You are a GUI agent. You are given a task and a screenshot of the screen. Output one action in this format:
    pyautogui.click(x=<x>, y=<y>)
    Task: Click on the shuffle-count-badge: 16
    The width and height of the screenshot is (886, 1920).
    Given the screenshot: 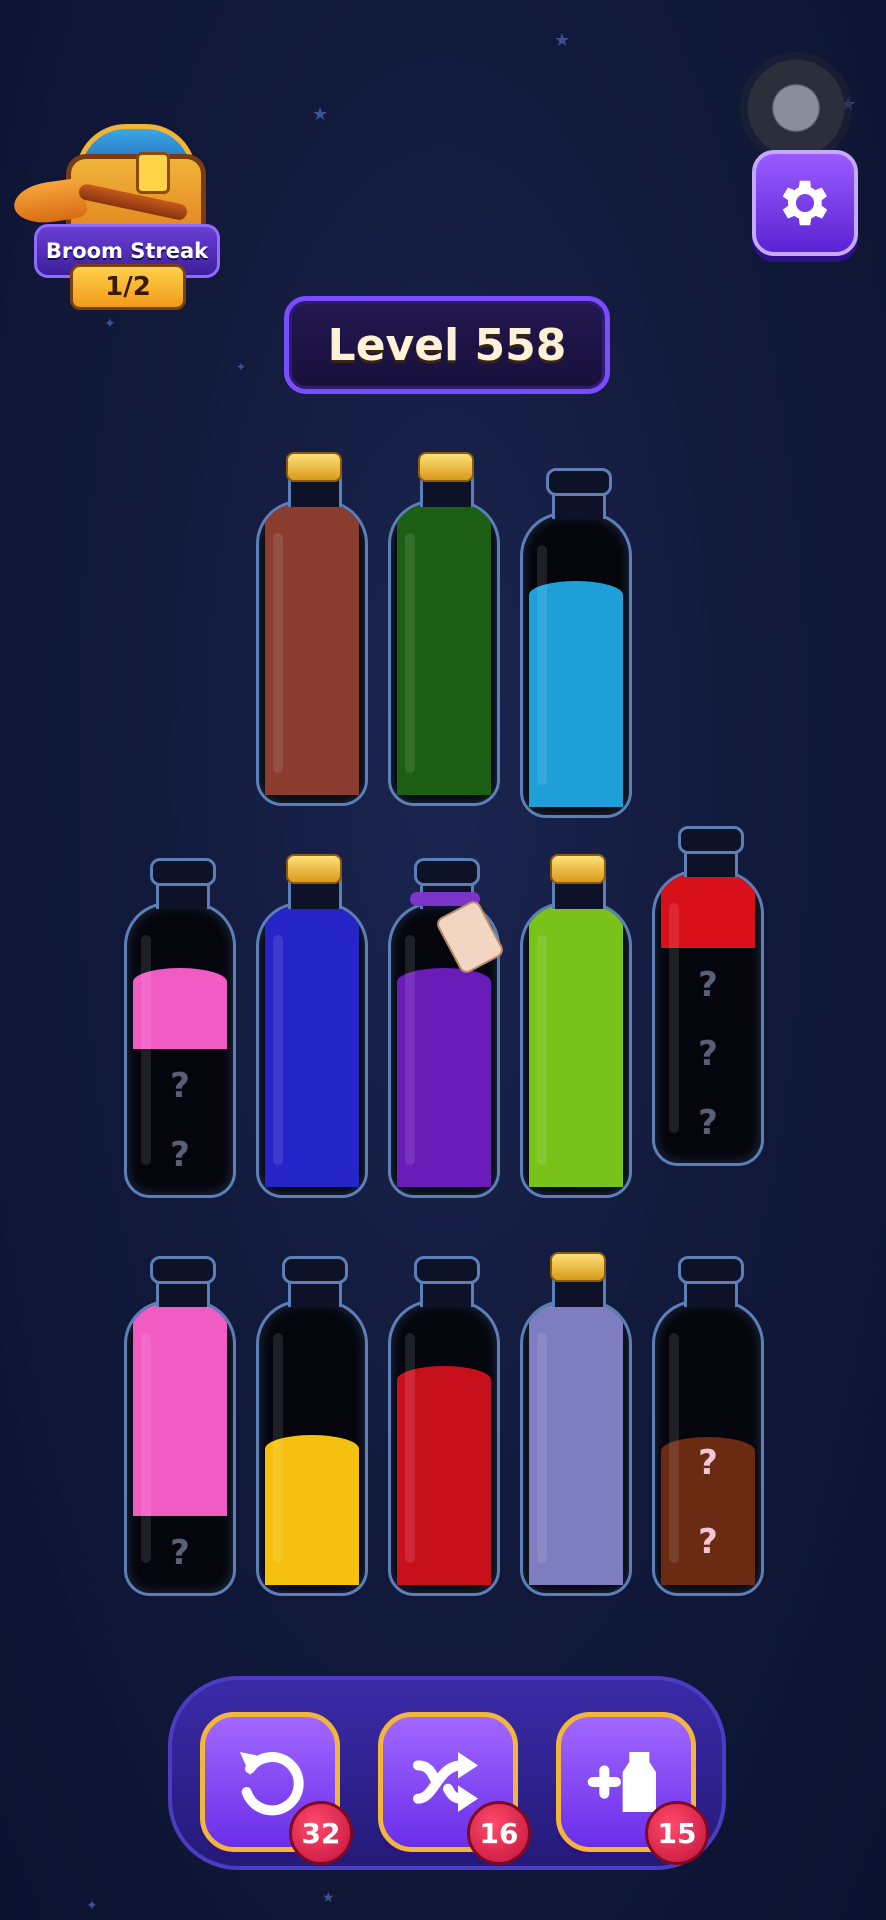 What is the action you would take?
    pyautogui.click(x=499, y=1833)
    